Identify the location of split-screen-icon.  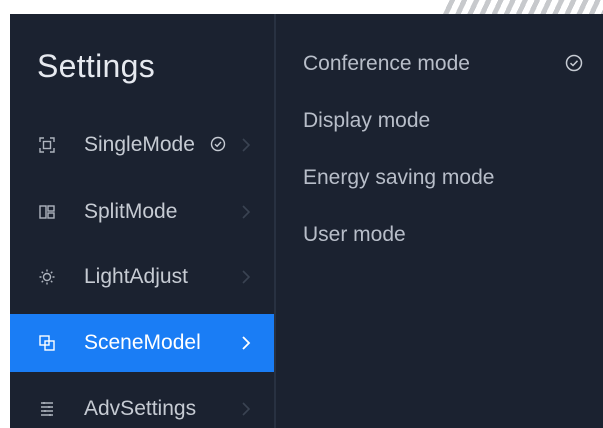
(47, 212).